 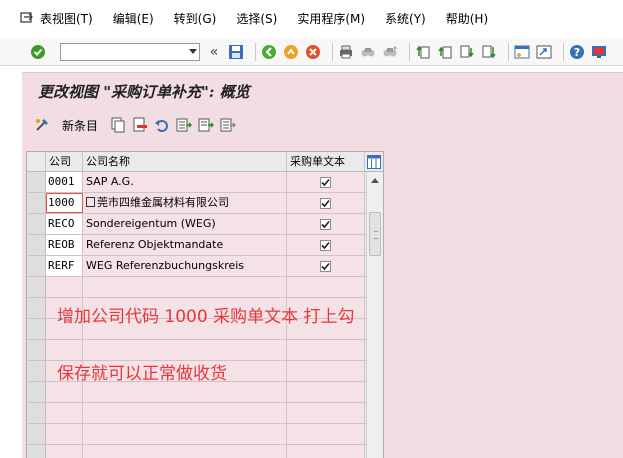 I want to click on company-name-cell: Referenz Objektmandate, so click(x=185, y=245).